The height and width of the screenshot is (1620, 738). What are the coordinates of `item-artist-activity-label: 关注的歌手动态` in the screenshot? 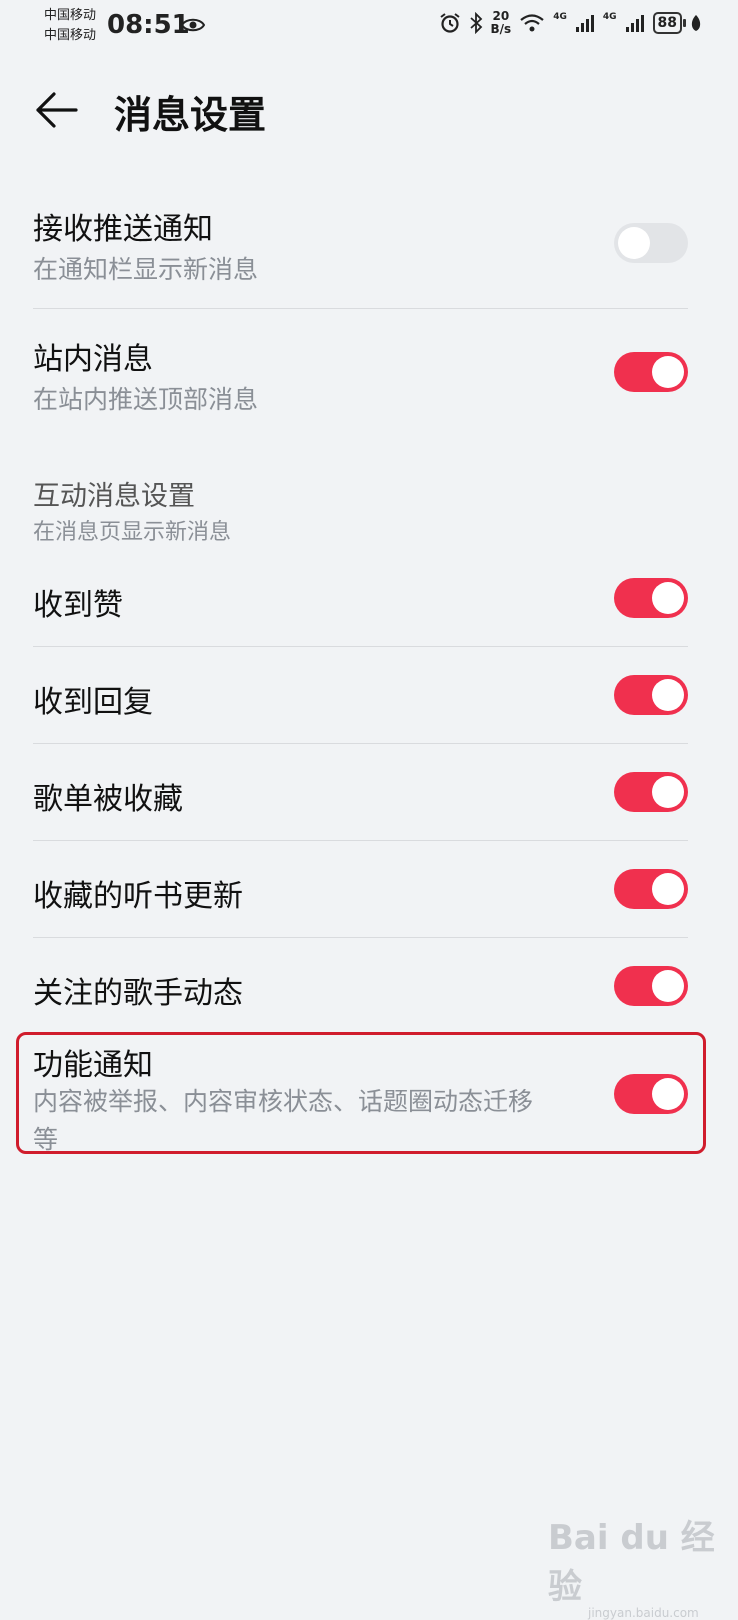 It's located at (138, 993).